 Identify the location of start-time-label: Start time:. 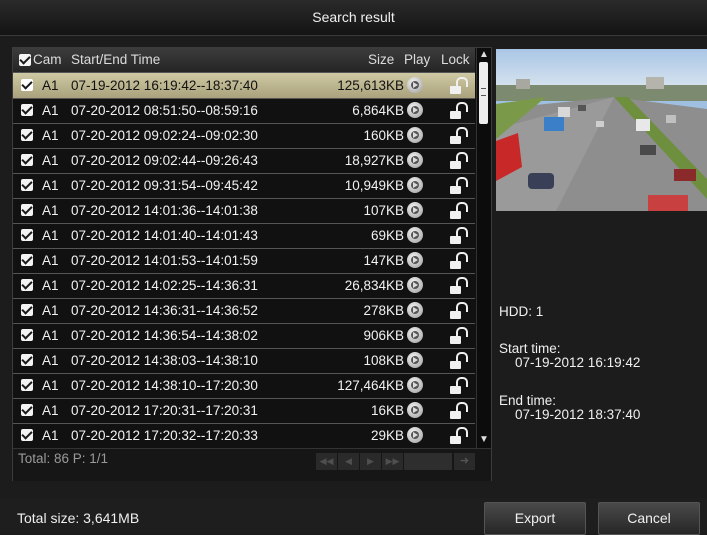
(530, 348).